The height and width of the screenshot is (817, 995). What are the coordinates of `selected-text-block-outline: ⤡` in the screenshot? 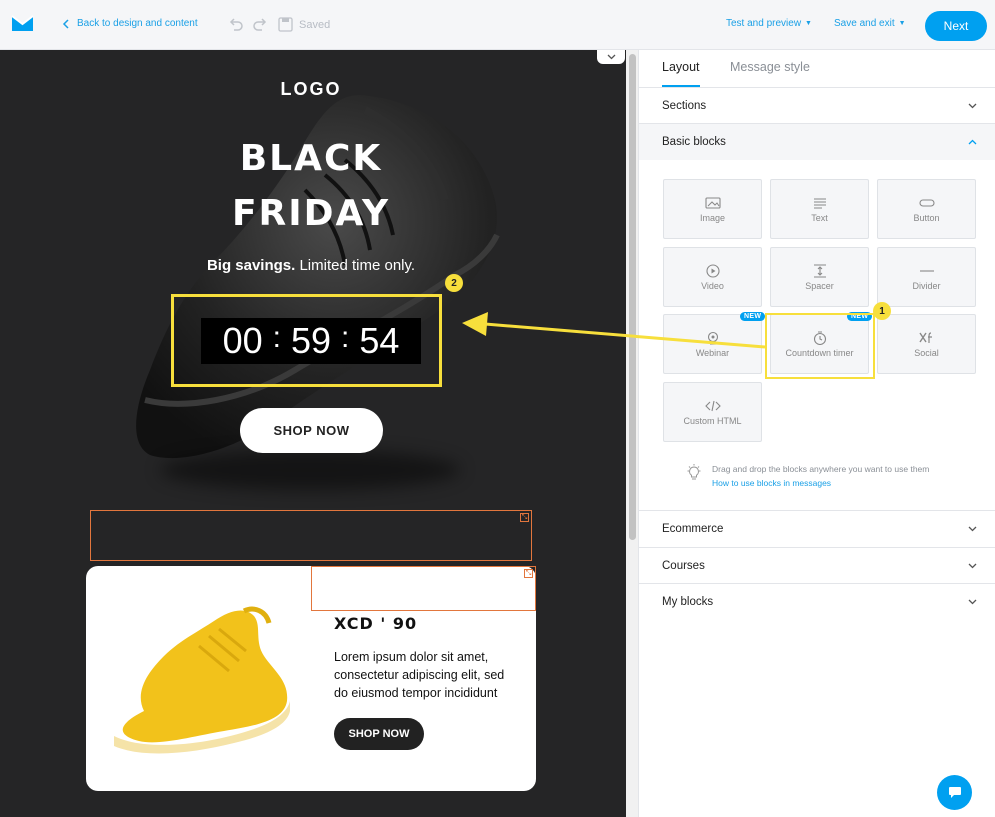 It's located at (423, 588).